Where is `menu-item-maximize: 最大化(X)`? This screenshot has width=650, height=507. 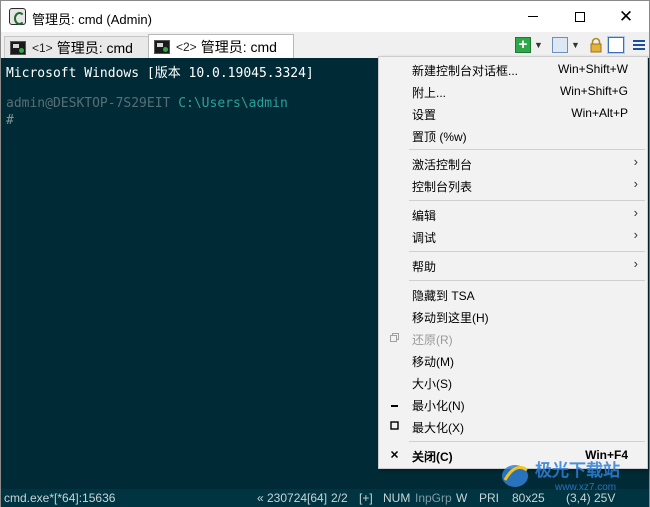
menu-item-maximize: 最大化(X) is located at coordinates (513, 426).